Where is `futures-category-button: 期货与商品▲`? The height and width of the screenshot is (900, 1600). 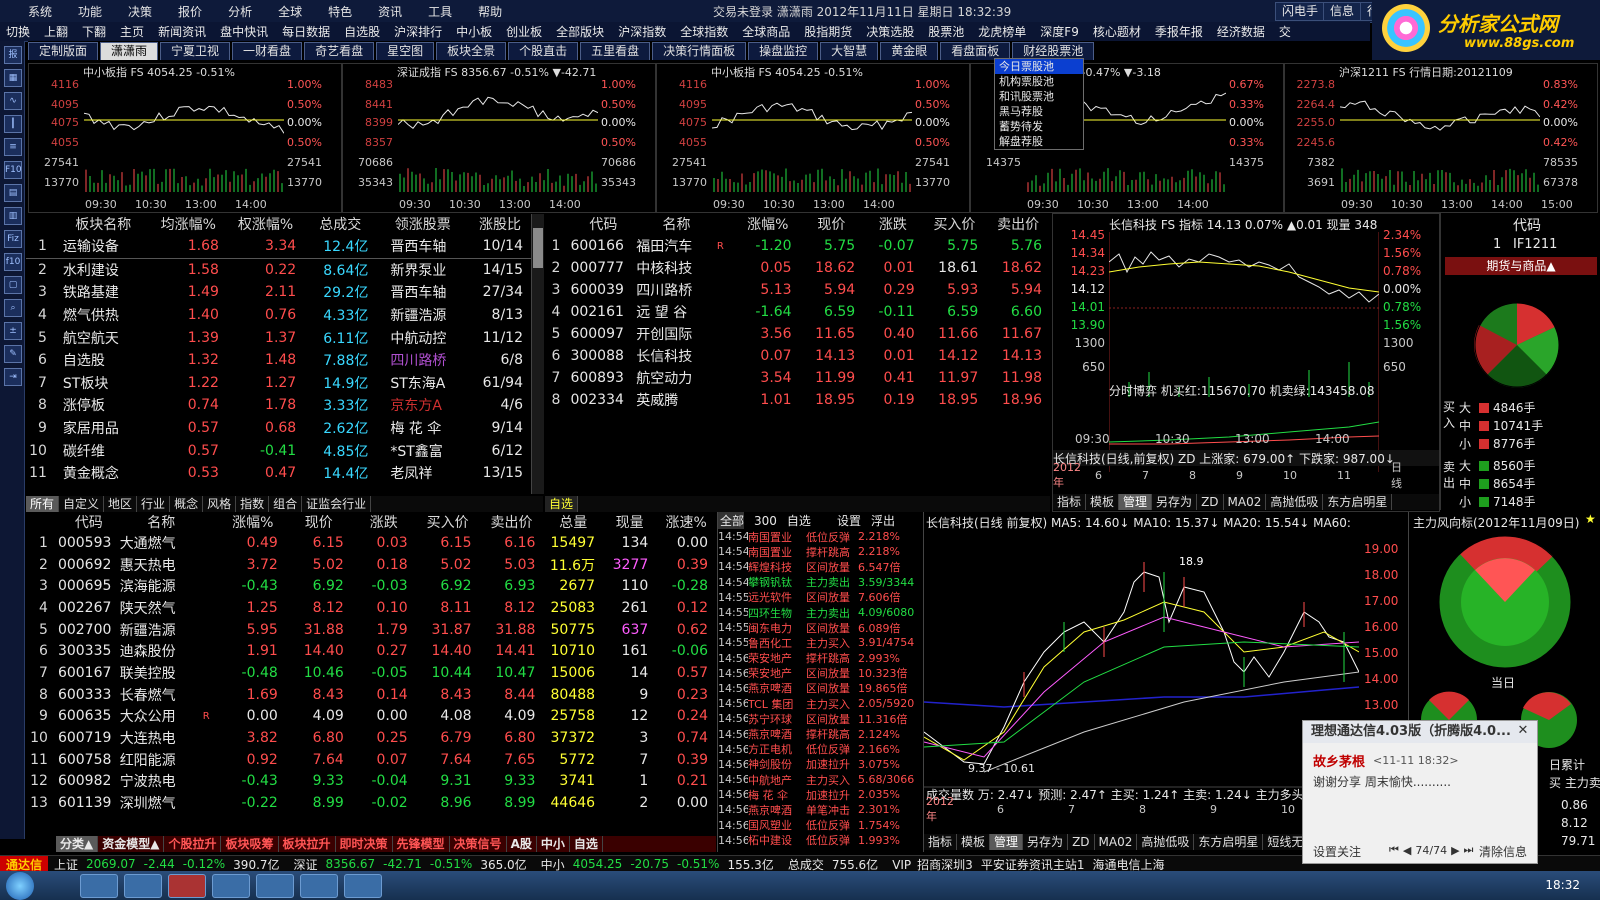 futures-category-button: 期货与商品▲ is located at coordinates (1521, 266).